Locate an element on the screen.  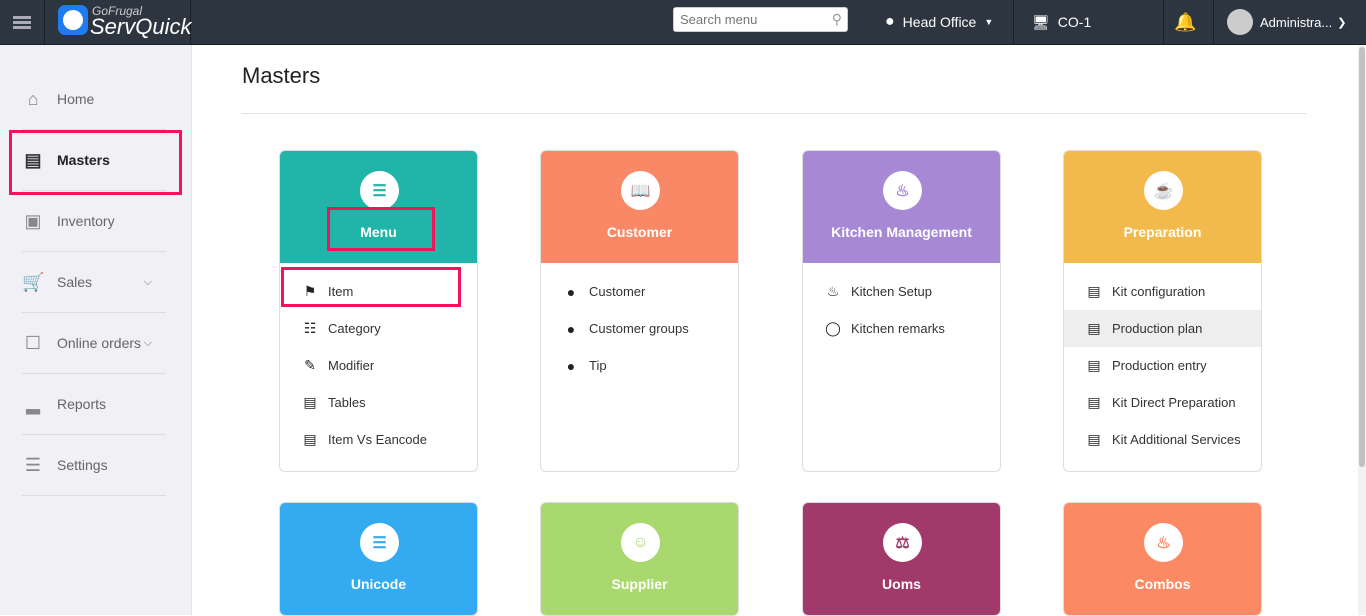
sliders-icon: ☰ is located at coordinates (33, 465).